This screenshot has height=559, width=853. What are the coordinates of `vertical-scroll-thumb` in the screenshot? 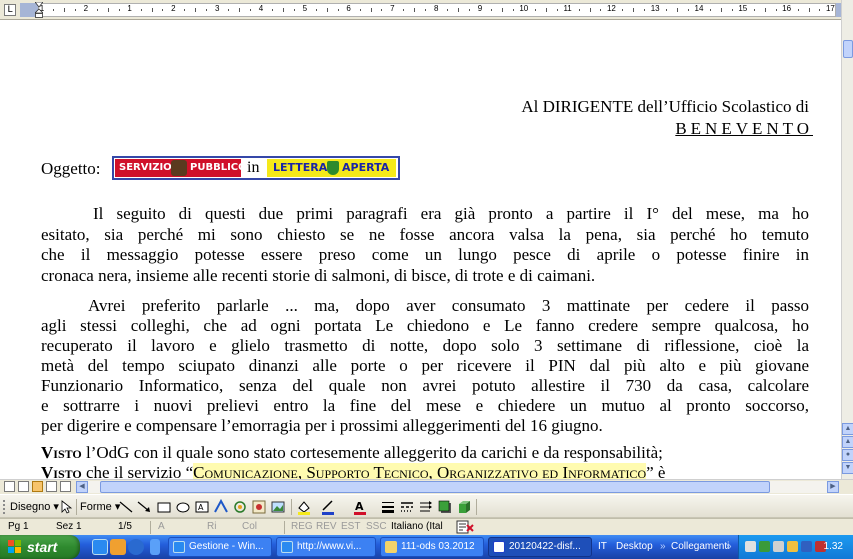 It's located at (848, 49).